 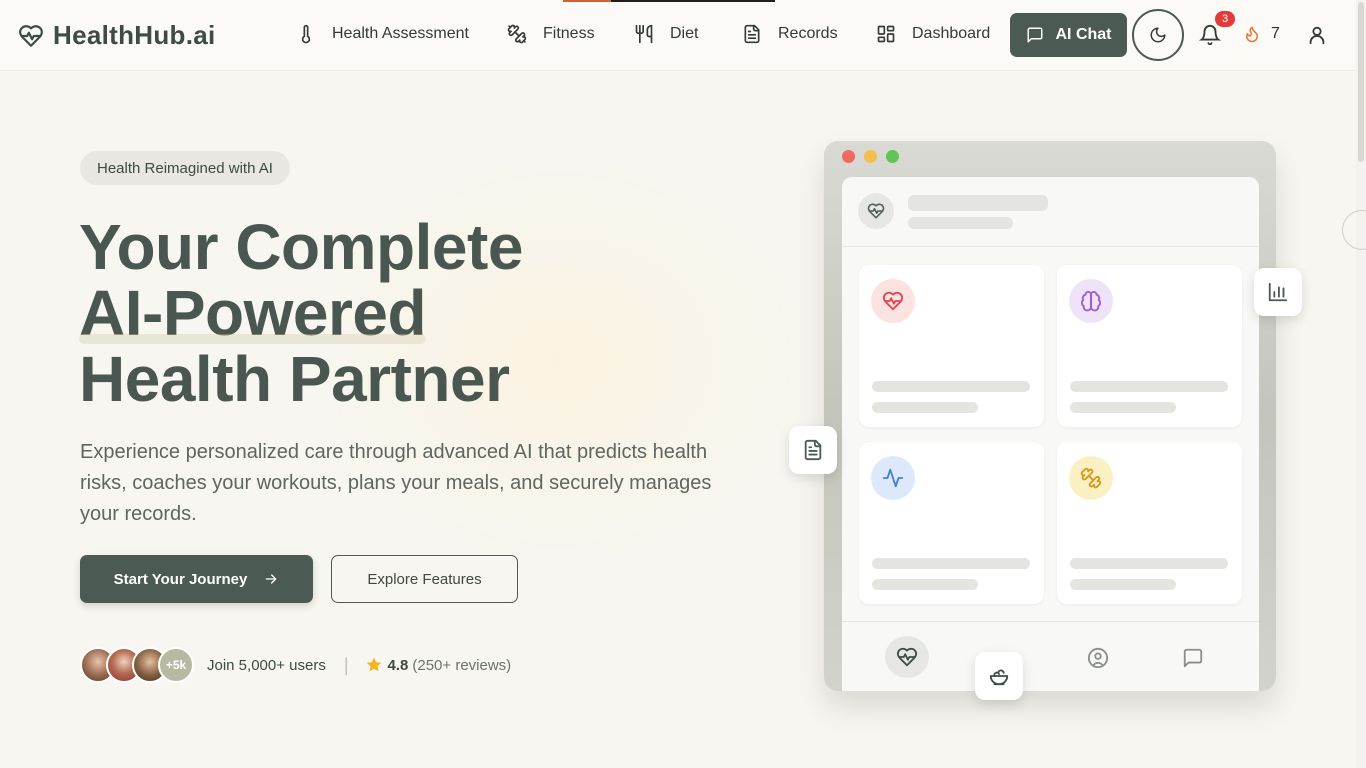 I want to click on bottom-tab-health, so click(x=907, y=657).